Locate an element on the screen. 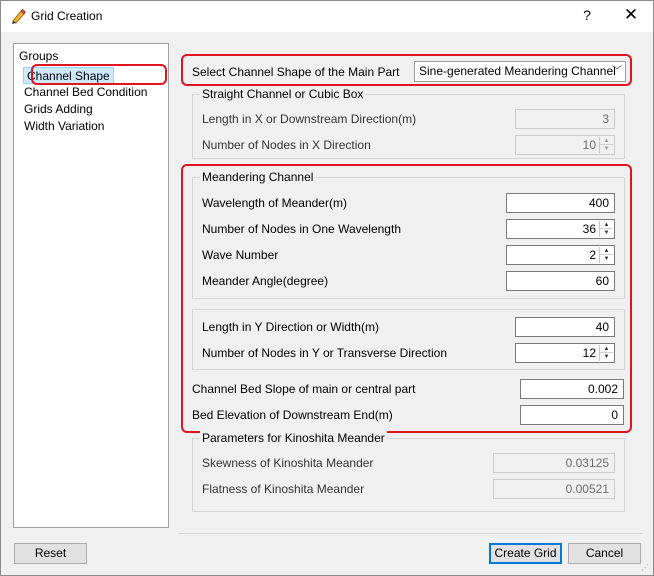 This screenshot has height=576, width=654. straight-nodes-value: 10 is located at coordinates (589, 145).